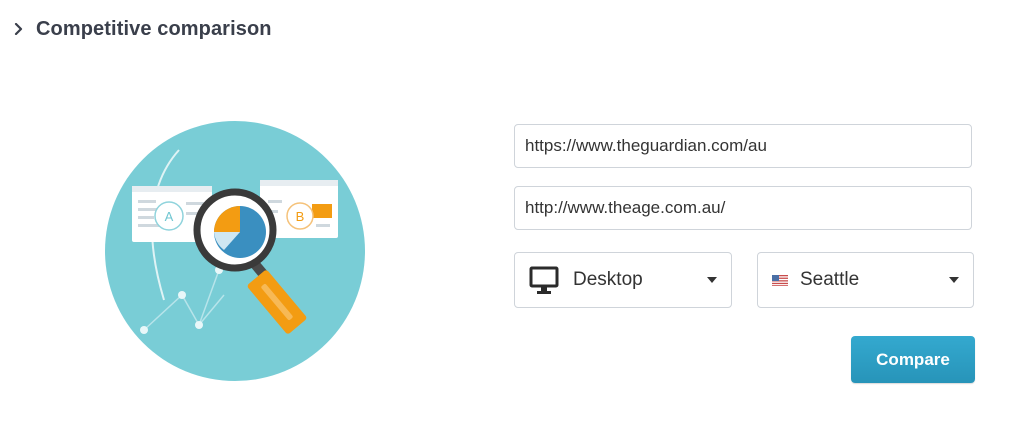 The image size is (1024, 433). I want to click on first-url-input, so click(743, 146).